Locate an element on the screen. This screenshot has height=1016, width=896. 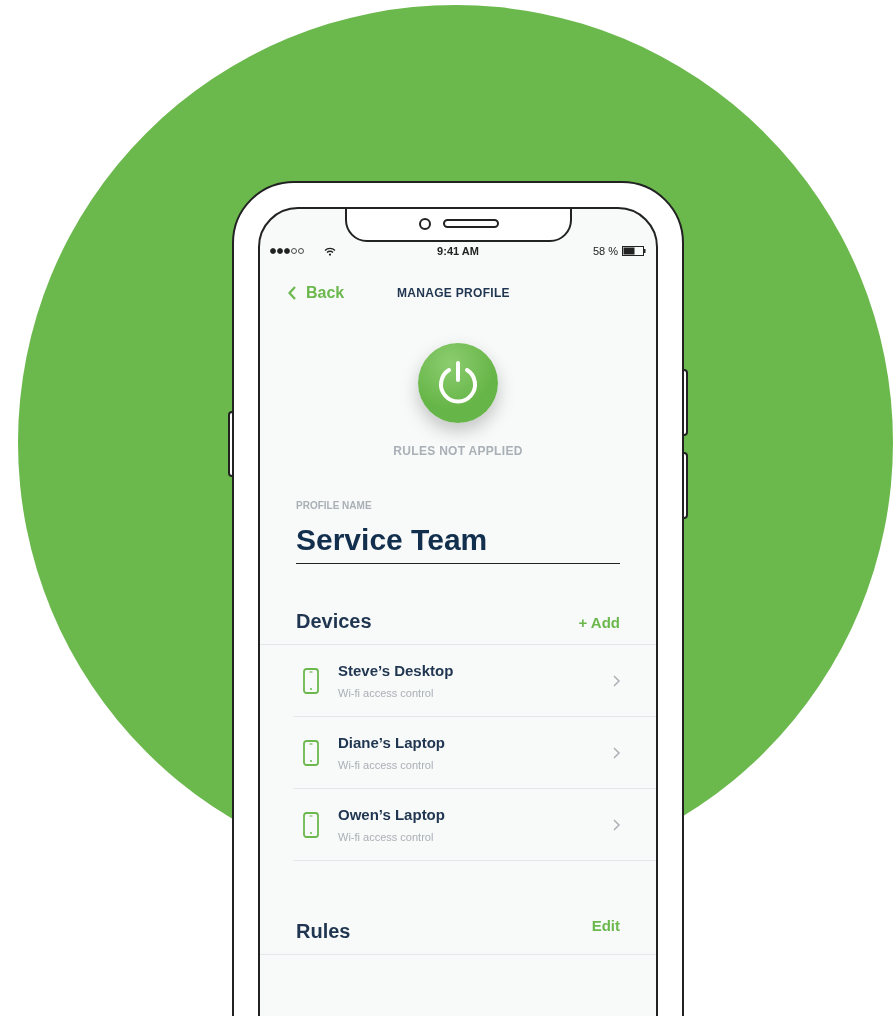
screen-title: MANAGE PROFILE is located at coordinates (453, 293).